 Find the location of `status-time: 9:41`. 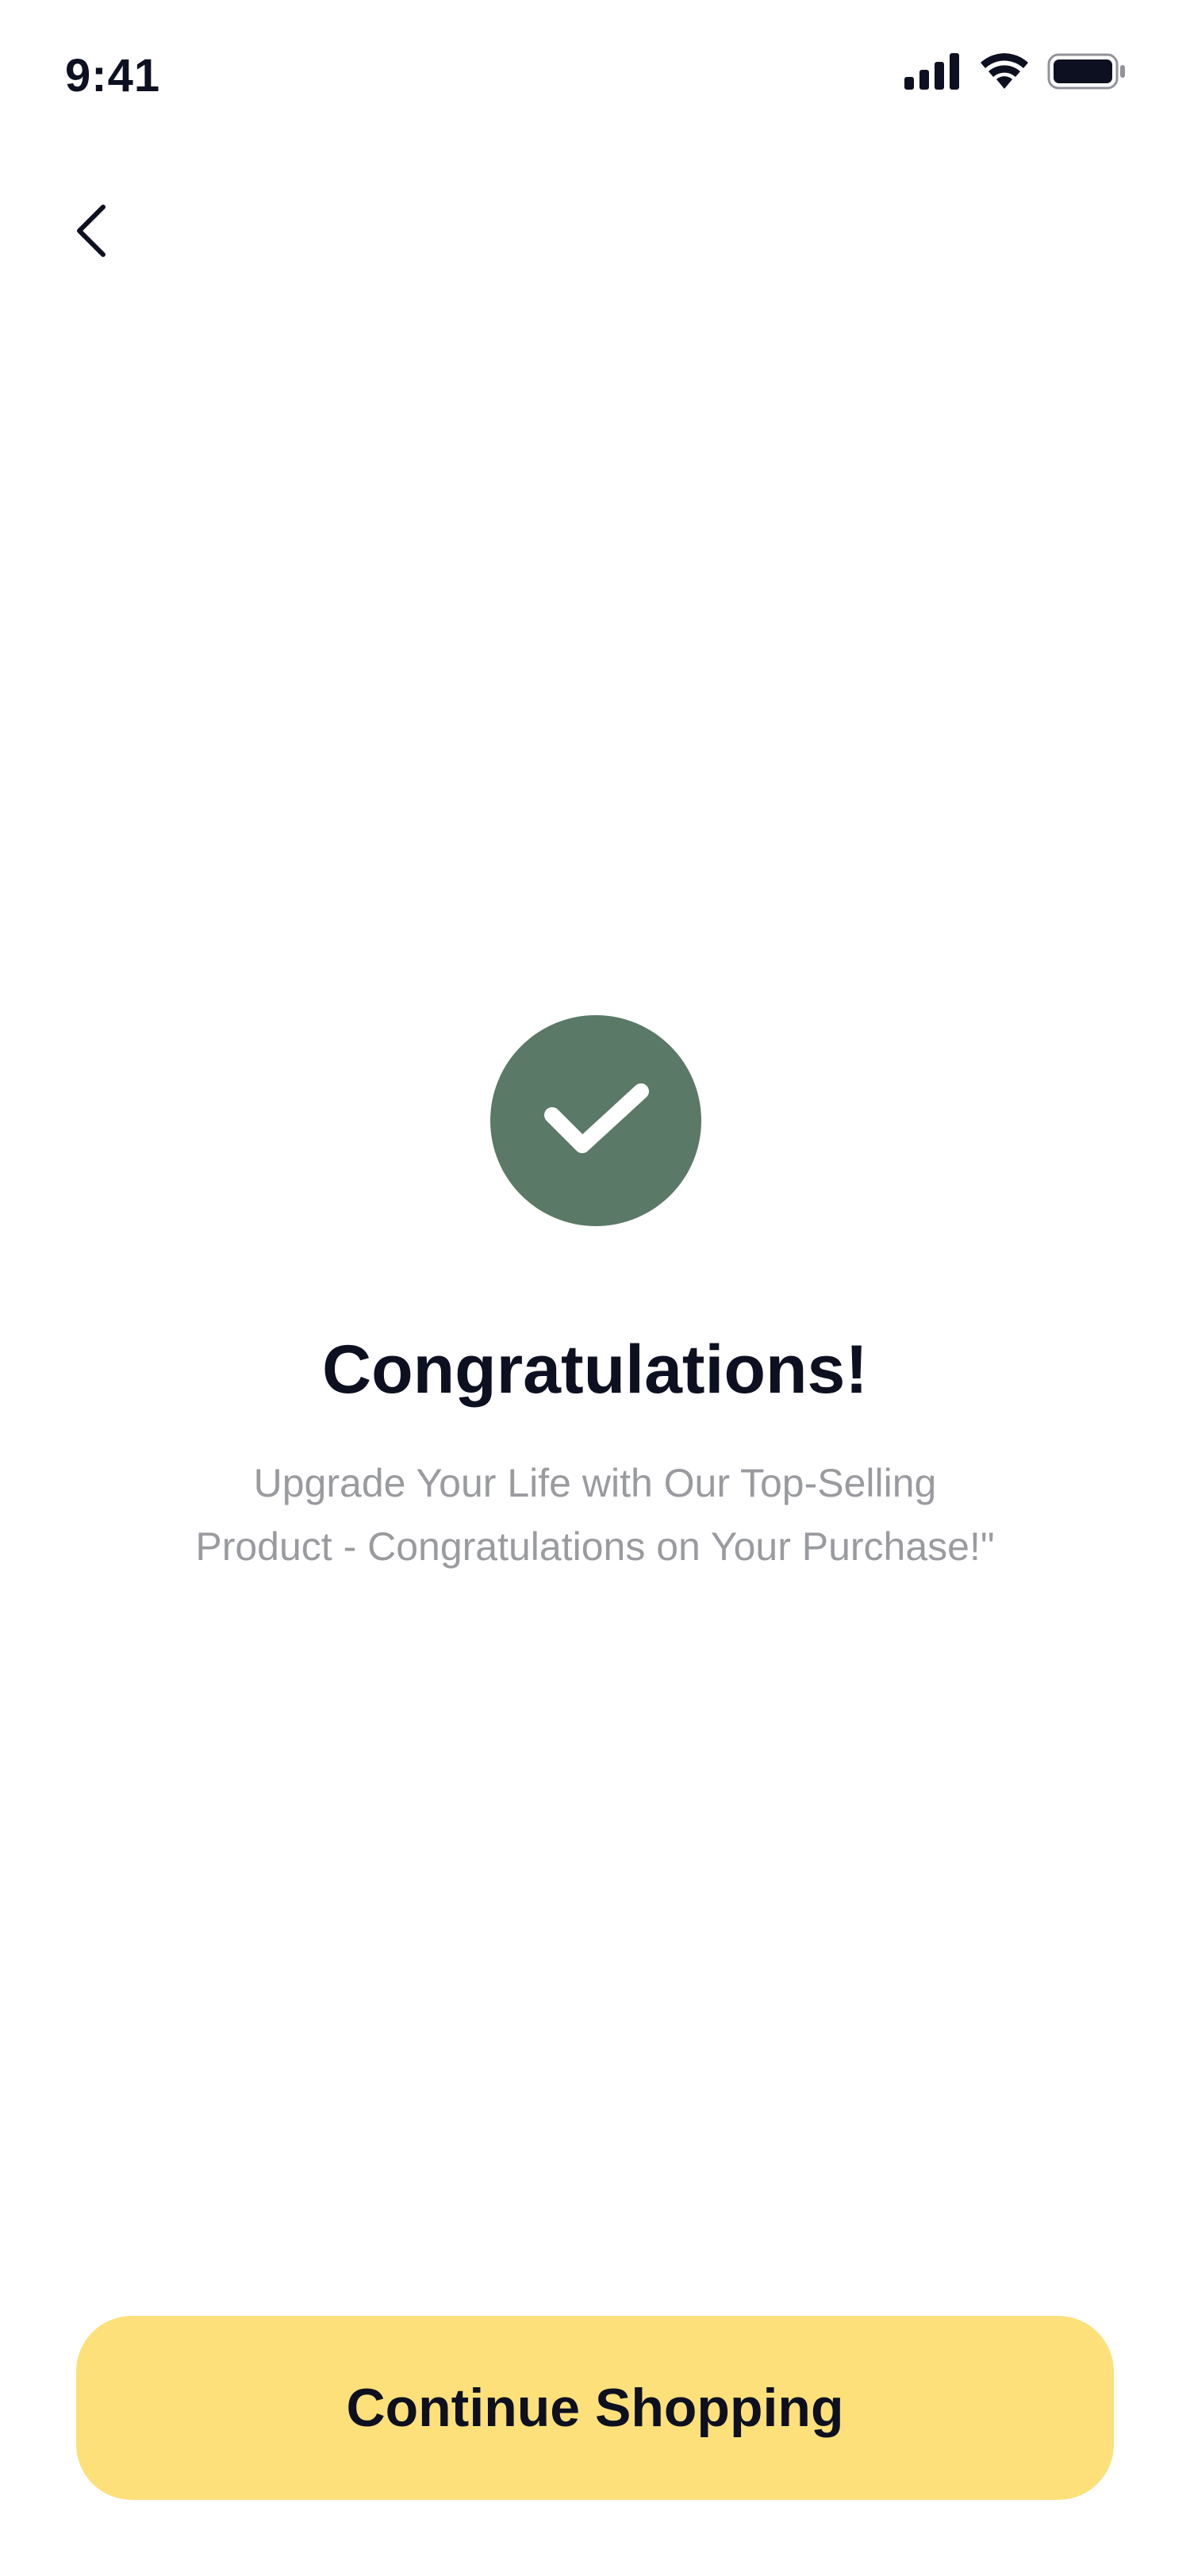

status-time: 9:41 is located at coordinates (113, 76).